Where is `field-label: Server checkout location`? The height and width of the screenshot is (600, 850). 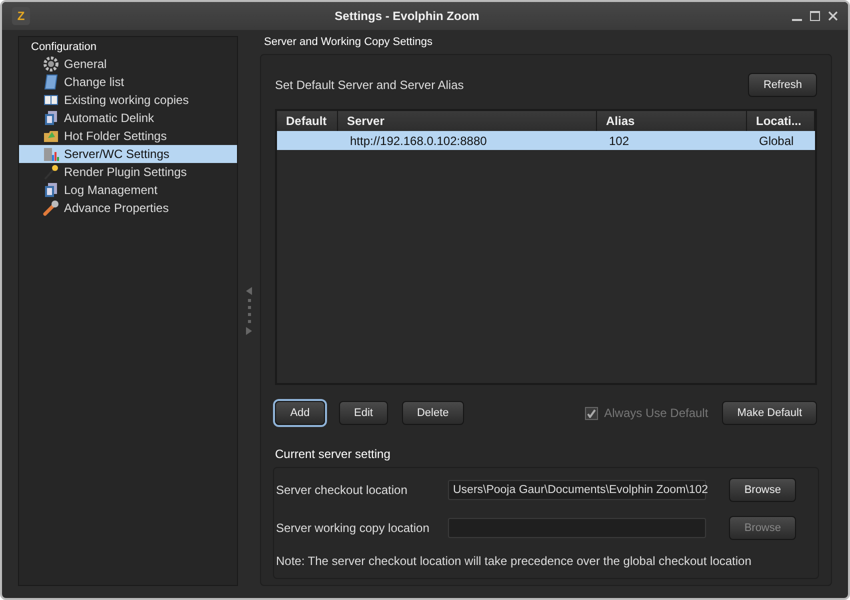 field-label: Server checkout location is located at coordinates (342, 490).